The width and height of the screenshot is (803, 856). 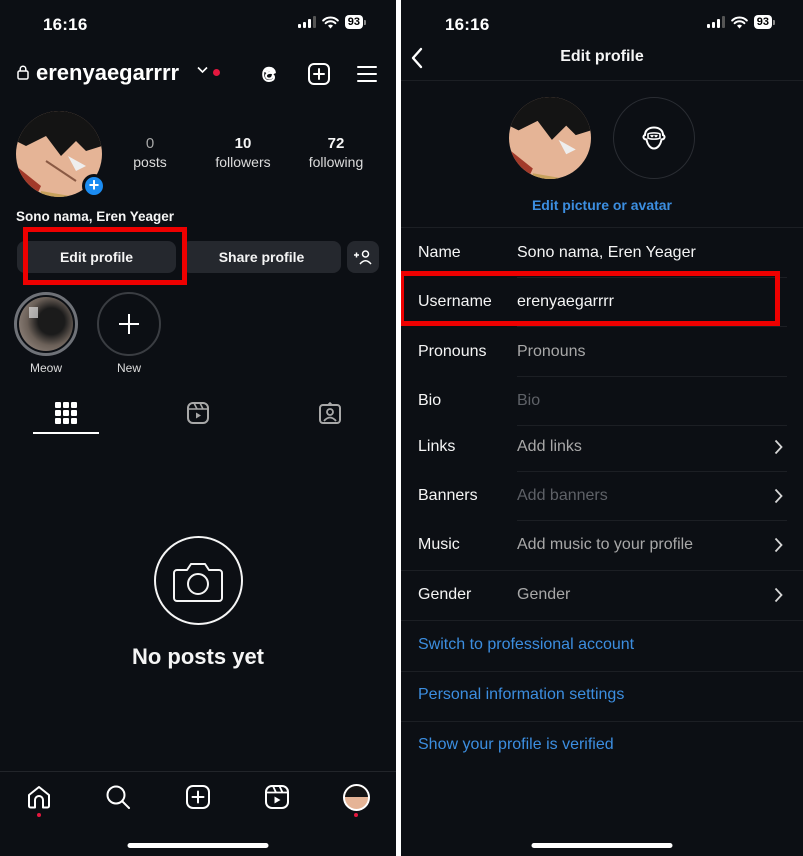 I want to click on profile-avatar-small, so click(x=356, y=797).